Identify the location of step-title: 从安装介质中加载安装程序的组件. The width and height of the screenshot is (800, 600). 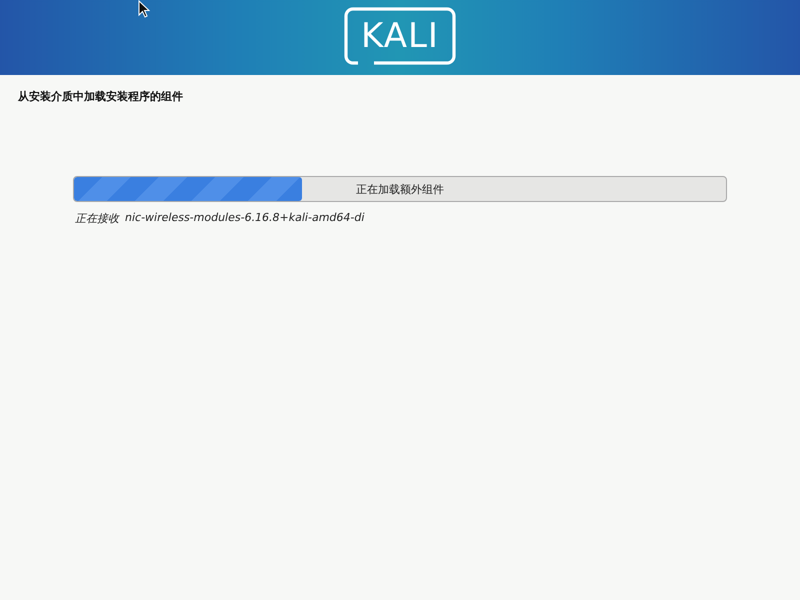
(101, 96).